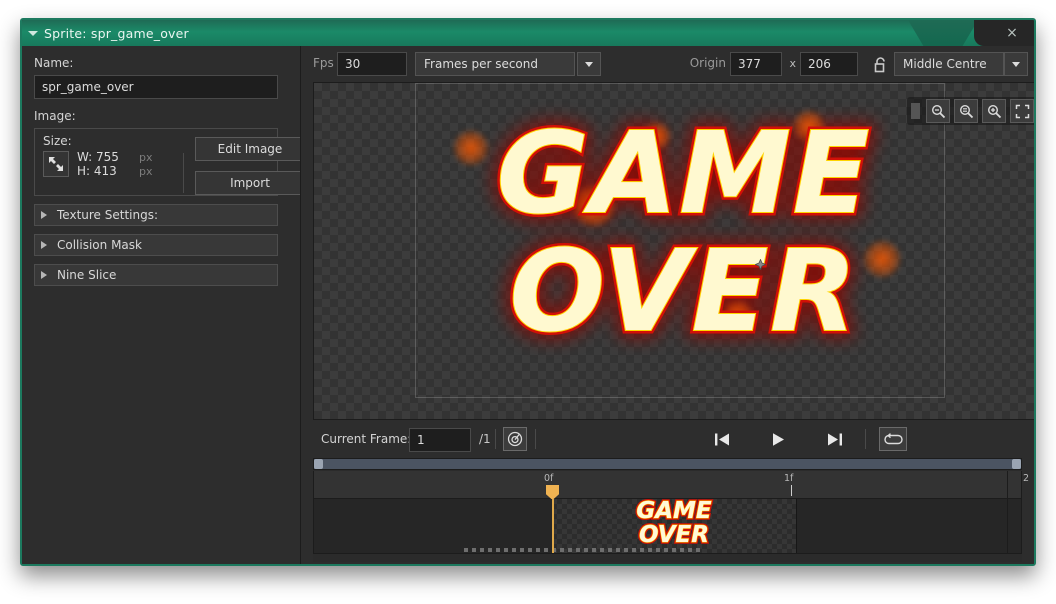 Image resolution: width=1056 pixels, height=604 pixels. Describe the element at coordinates (778, 439) in the screenshot. I see `play-button` at that location.